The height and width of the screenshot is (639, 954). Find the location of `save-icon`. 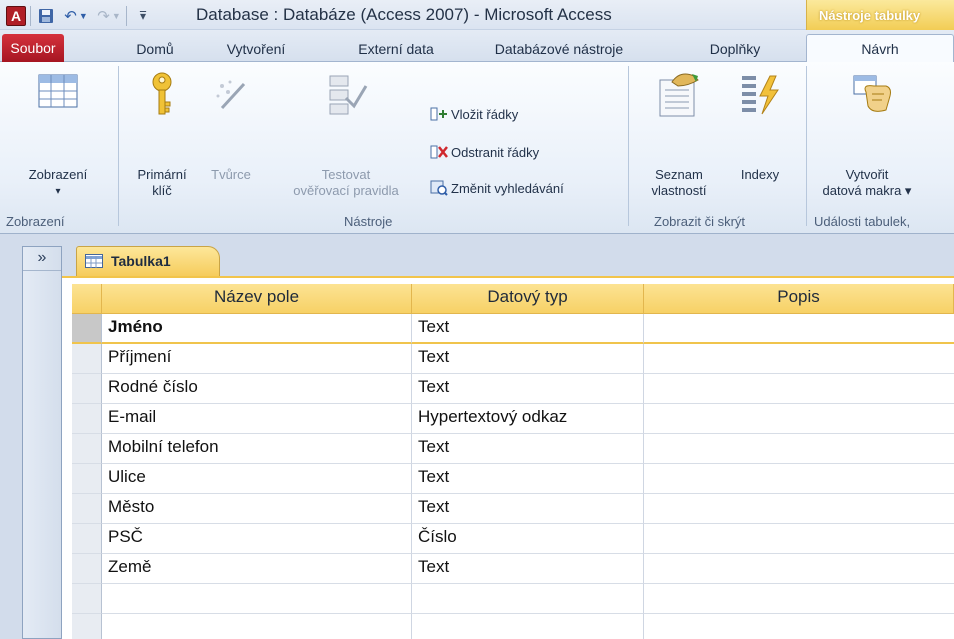

save-icon is located at coordinates (46, 16).